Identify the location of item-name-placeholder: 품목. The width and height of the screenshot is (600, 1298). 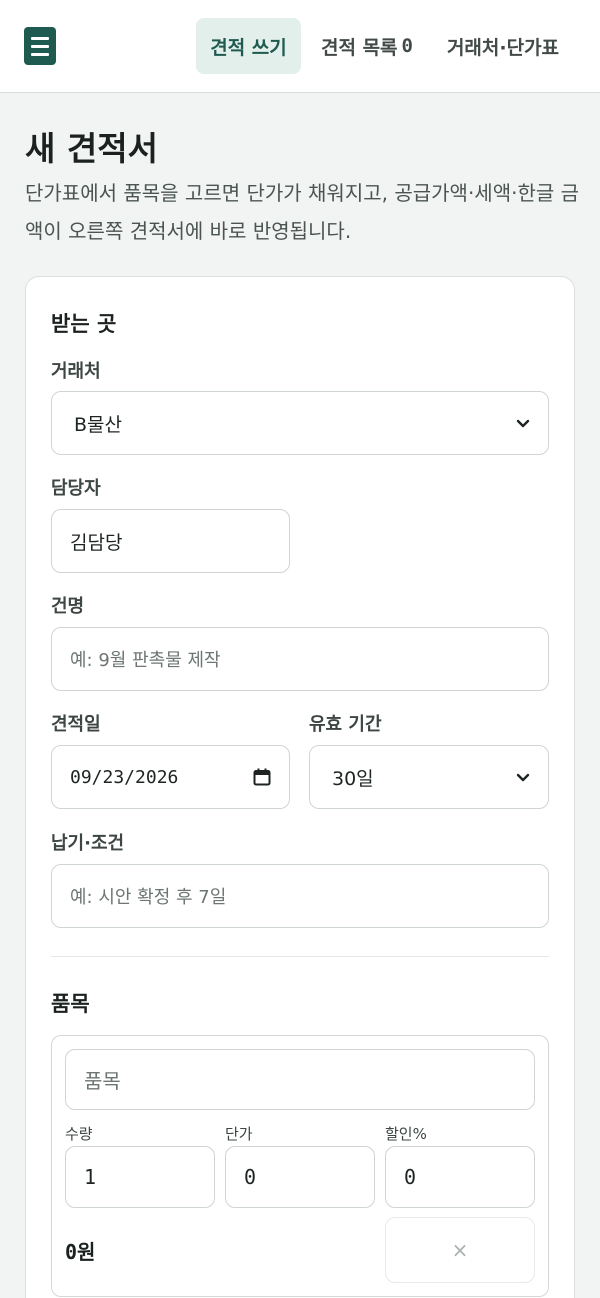
(102, 1081).